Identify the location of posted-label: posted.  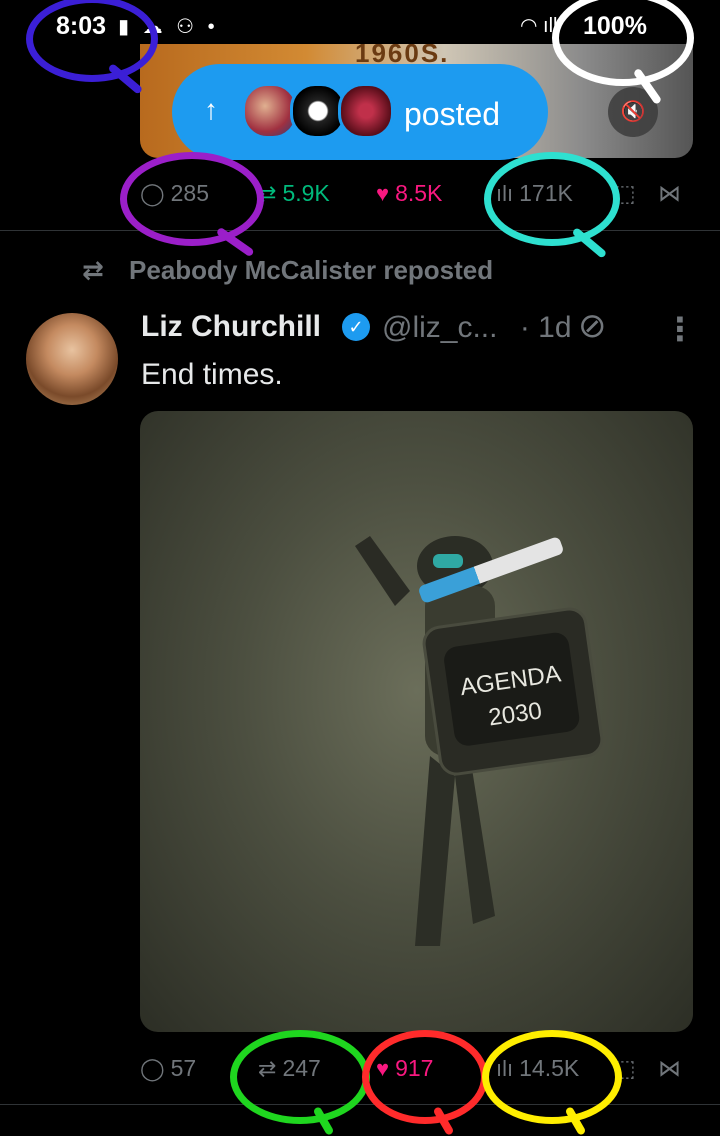
(452, 114).